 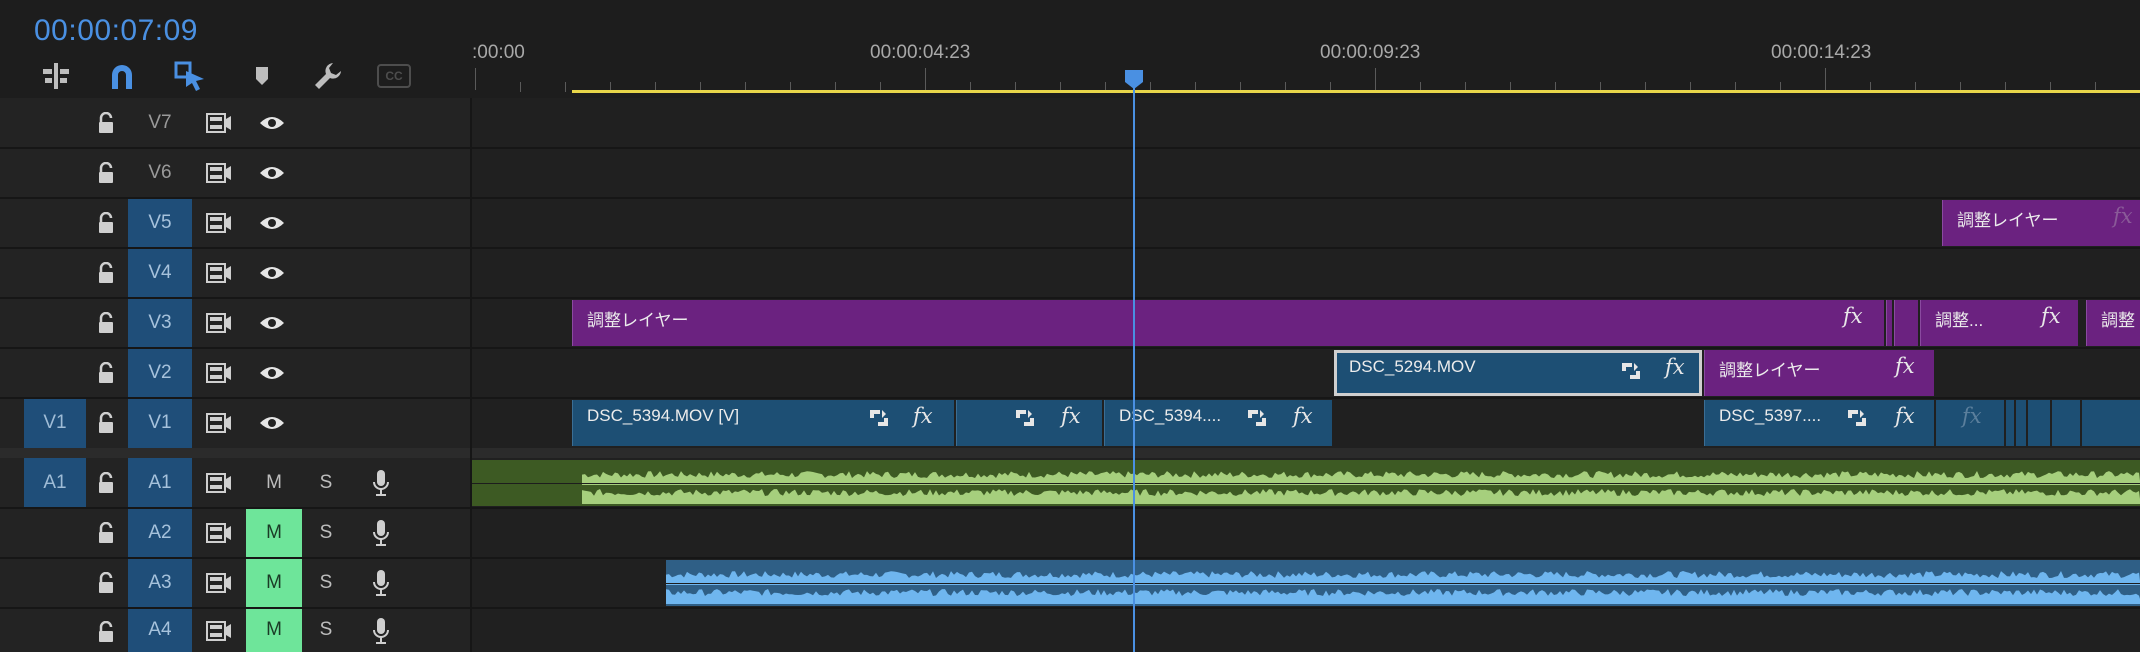 What do you see at coordinates (1356, 91) in the screenshot?
I see `work-area-bar` at bounding box center [1356, 91].